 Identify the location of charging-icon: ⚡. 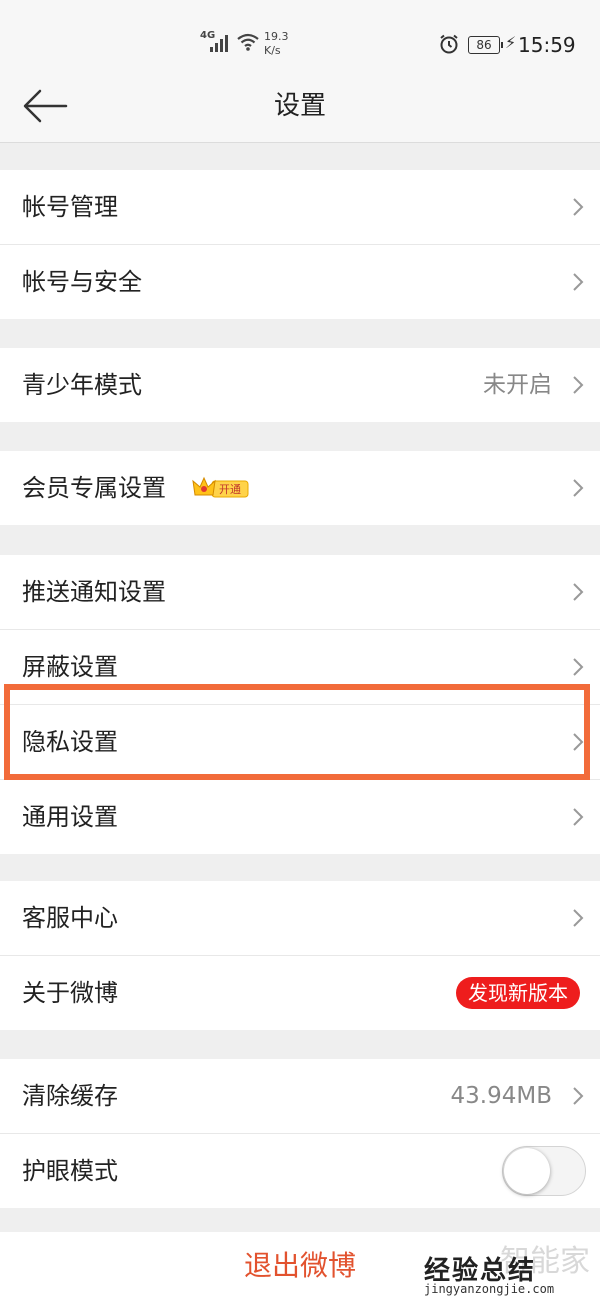
(511, 42).